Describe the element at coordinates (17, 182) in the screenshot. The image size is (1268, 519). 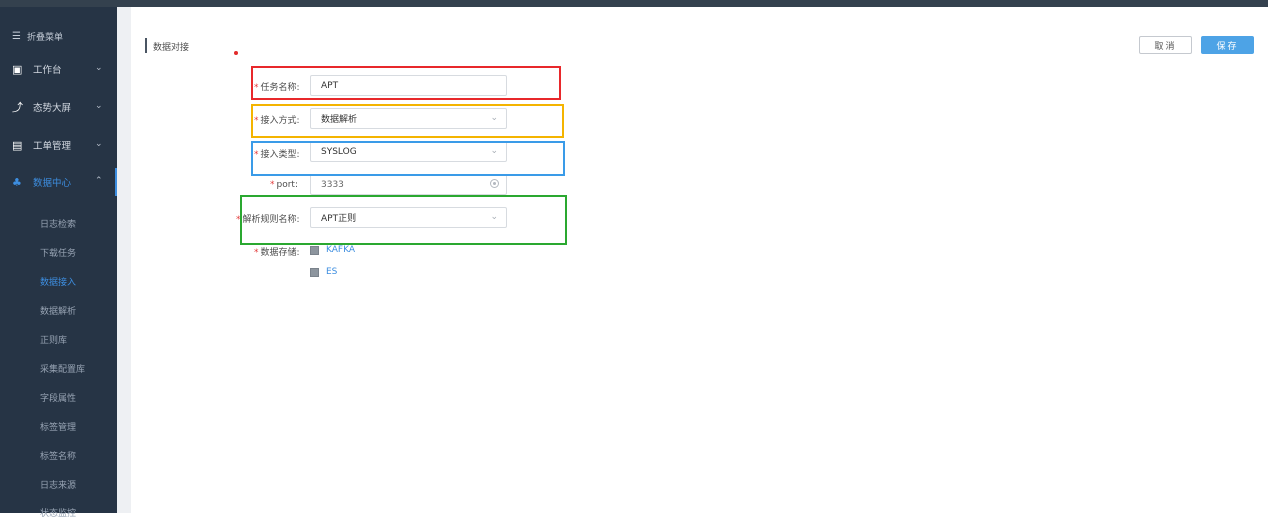
I see `users-icon: ♣` at that location.